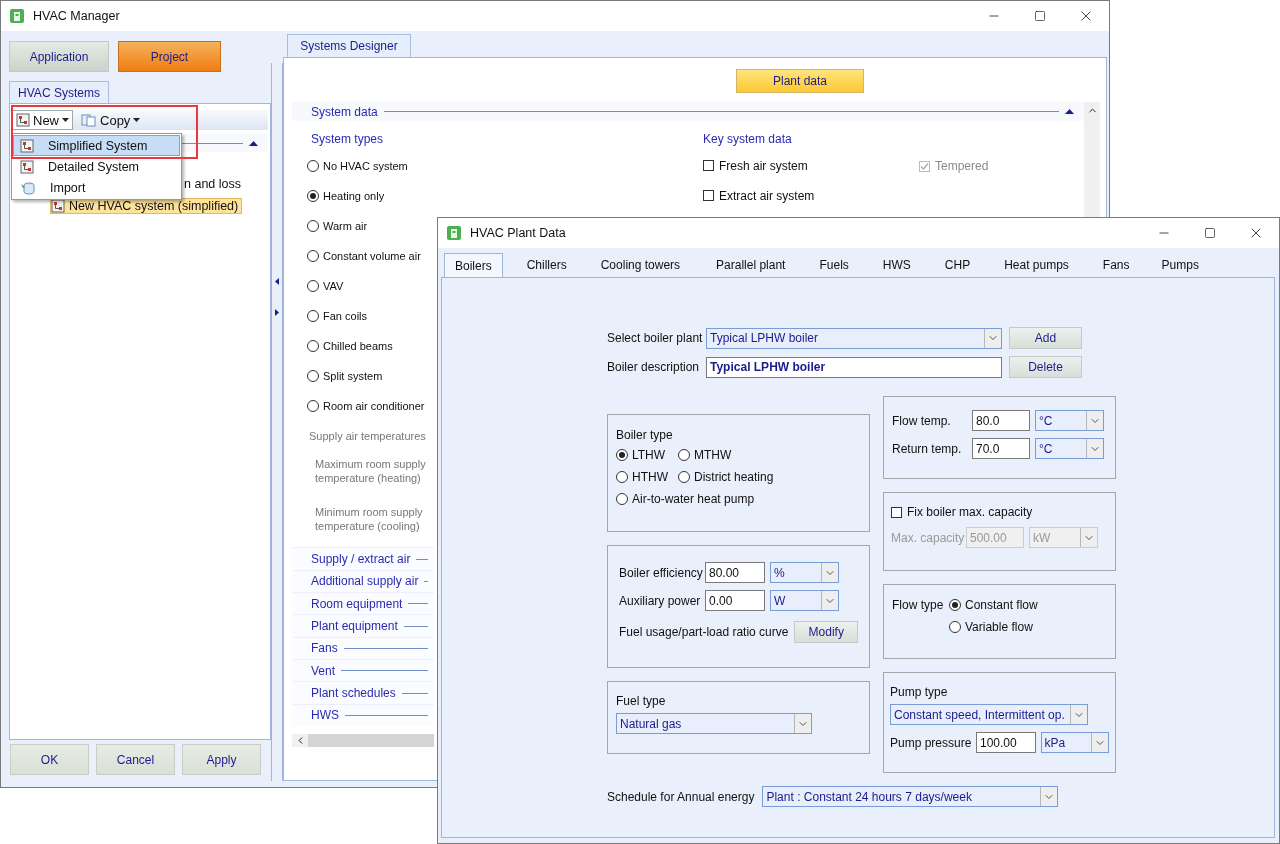 The width and height of the screenshot is (1280, 844). I want to click on radio-option: Room air conditioner, so click(366, 406).